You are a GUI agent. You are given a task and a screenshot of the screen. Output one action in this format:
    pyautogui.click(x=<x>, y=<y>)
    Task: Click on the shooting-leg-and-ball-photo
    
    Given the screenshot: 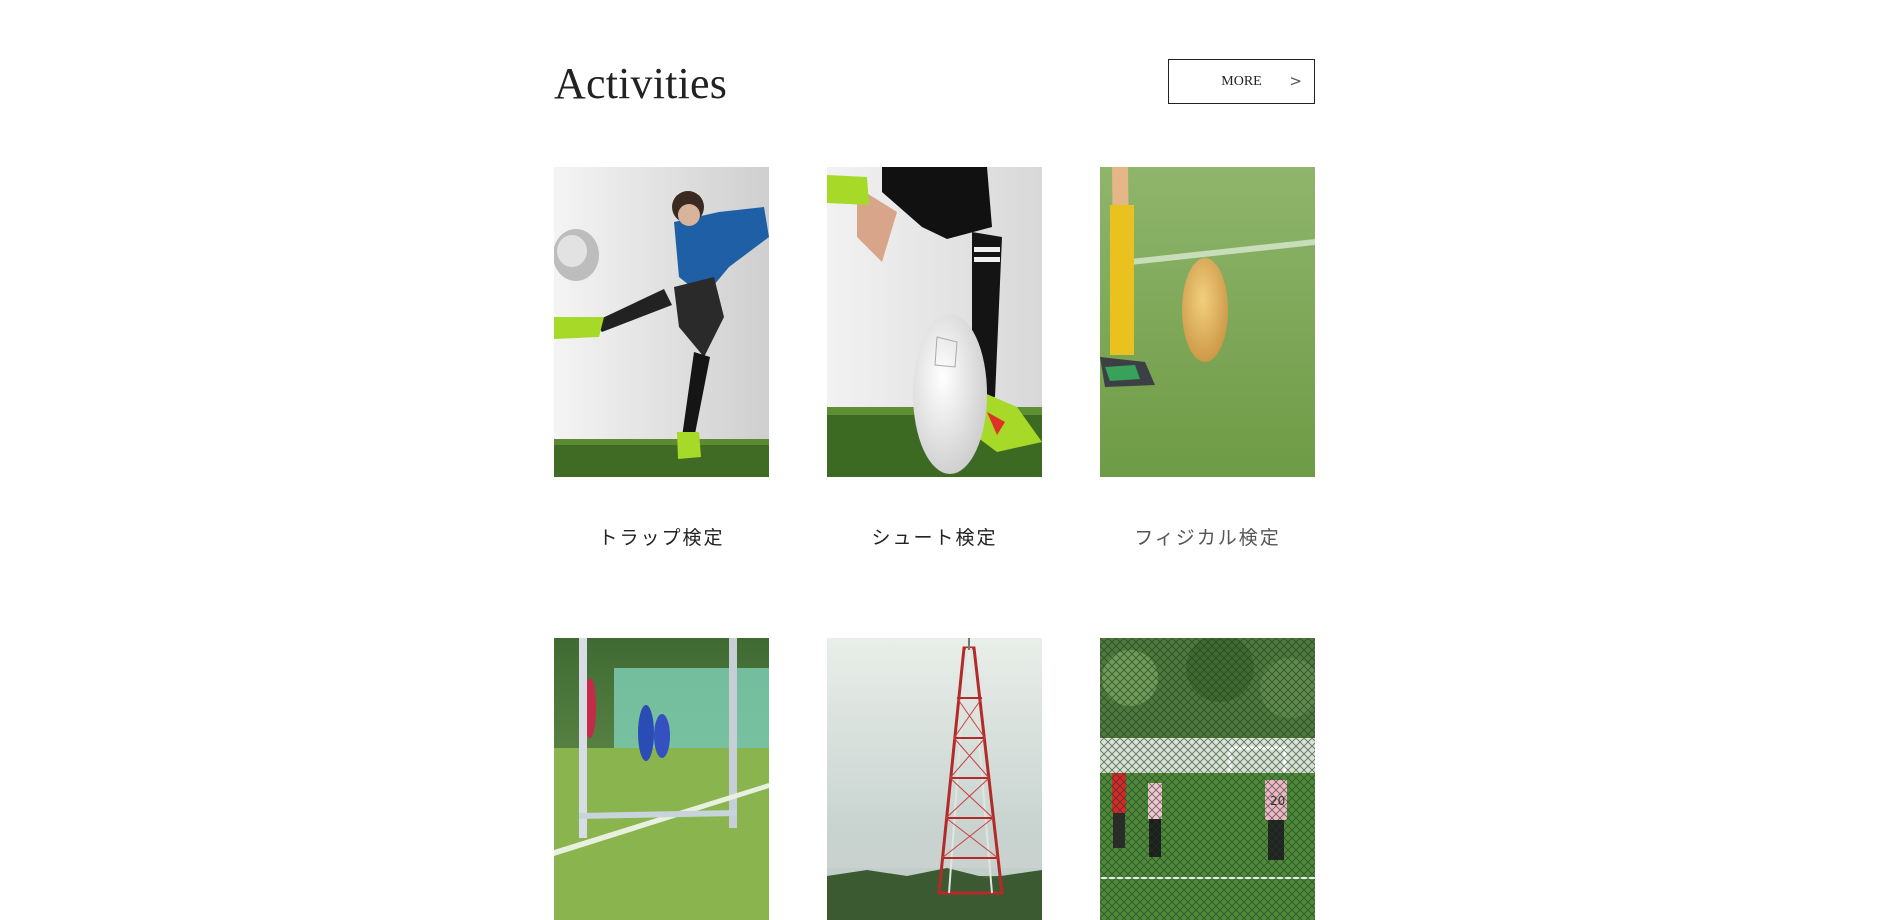 What is the action you would take?
    pyautogui.click(x=934, y=322)
    